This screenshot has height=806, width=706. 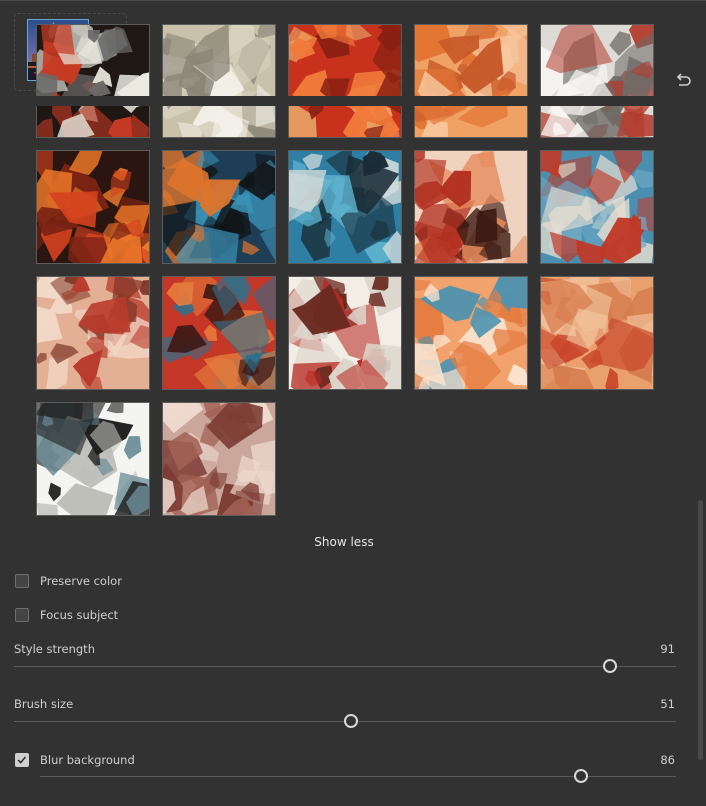 What do you see at coordinates (345, 666) in the screenshot?
I see `style-strength-track` at bounding box center [345, 666].